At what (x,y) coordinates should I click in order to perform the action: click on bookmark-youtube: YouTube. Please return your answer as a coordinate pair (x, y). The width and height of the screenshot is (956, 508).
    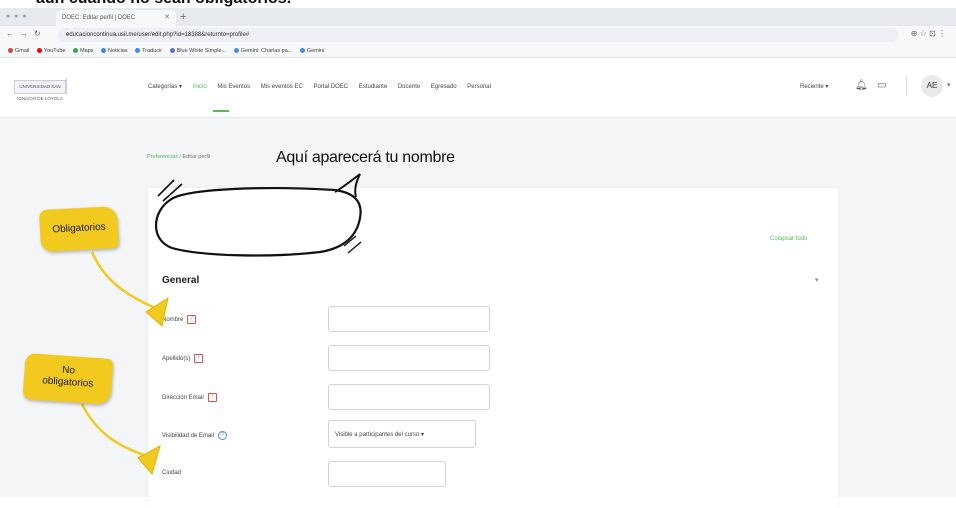
    Looking at the image, I should click on (51, 51).